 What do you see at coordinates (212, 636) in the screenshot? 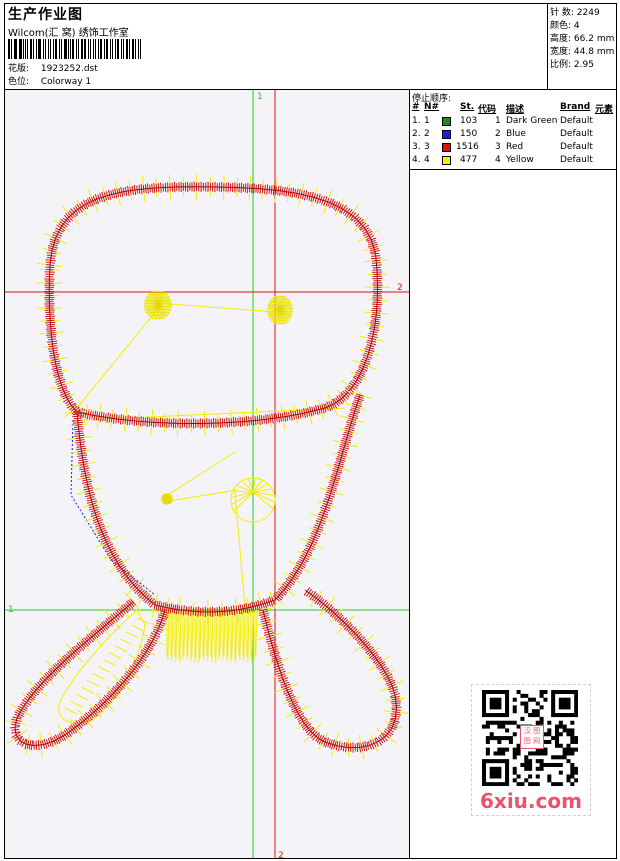
I see `bottom-fringe` at bounding box center [212, 636].